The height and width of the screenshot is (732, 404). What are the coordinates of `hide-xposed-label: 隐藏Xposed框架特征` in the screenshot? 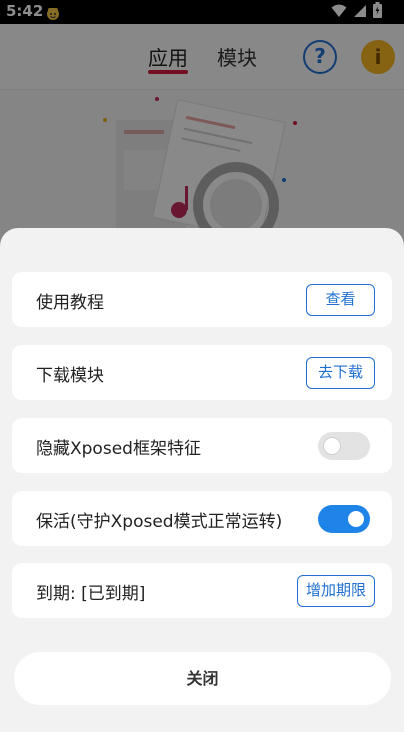 It's located at (118, 449).